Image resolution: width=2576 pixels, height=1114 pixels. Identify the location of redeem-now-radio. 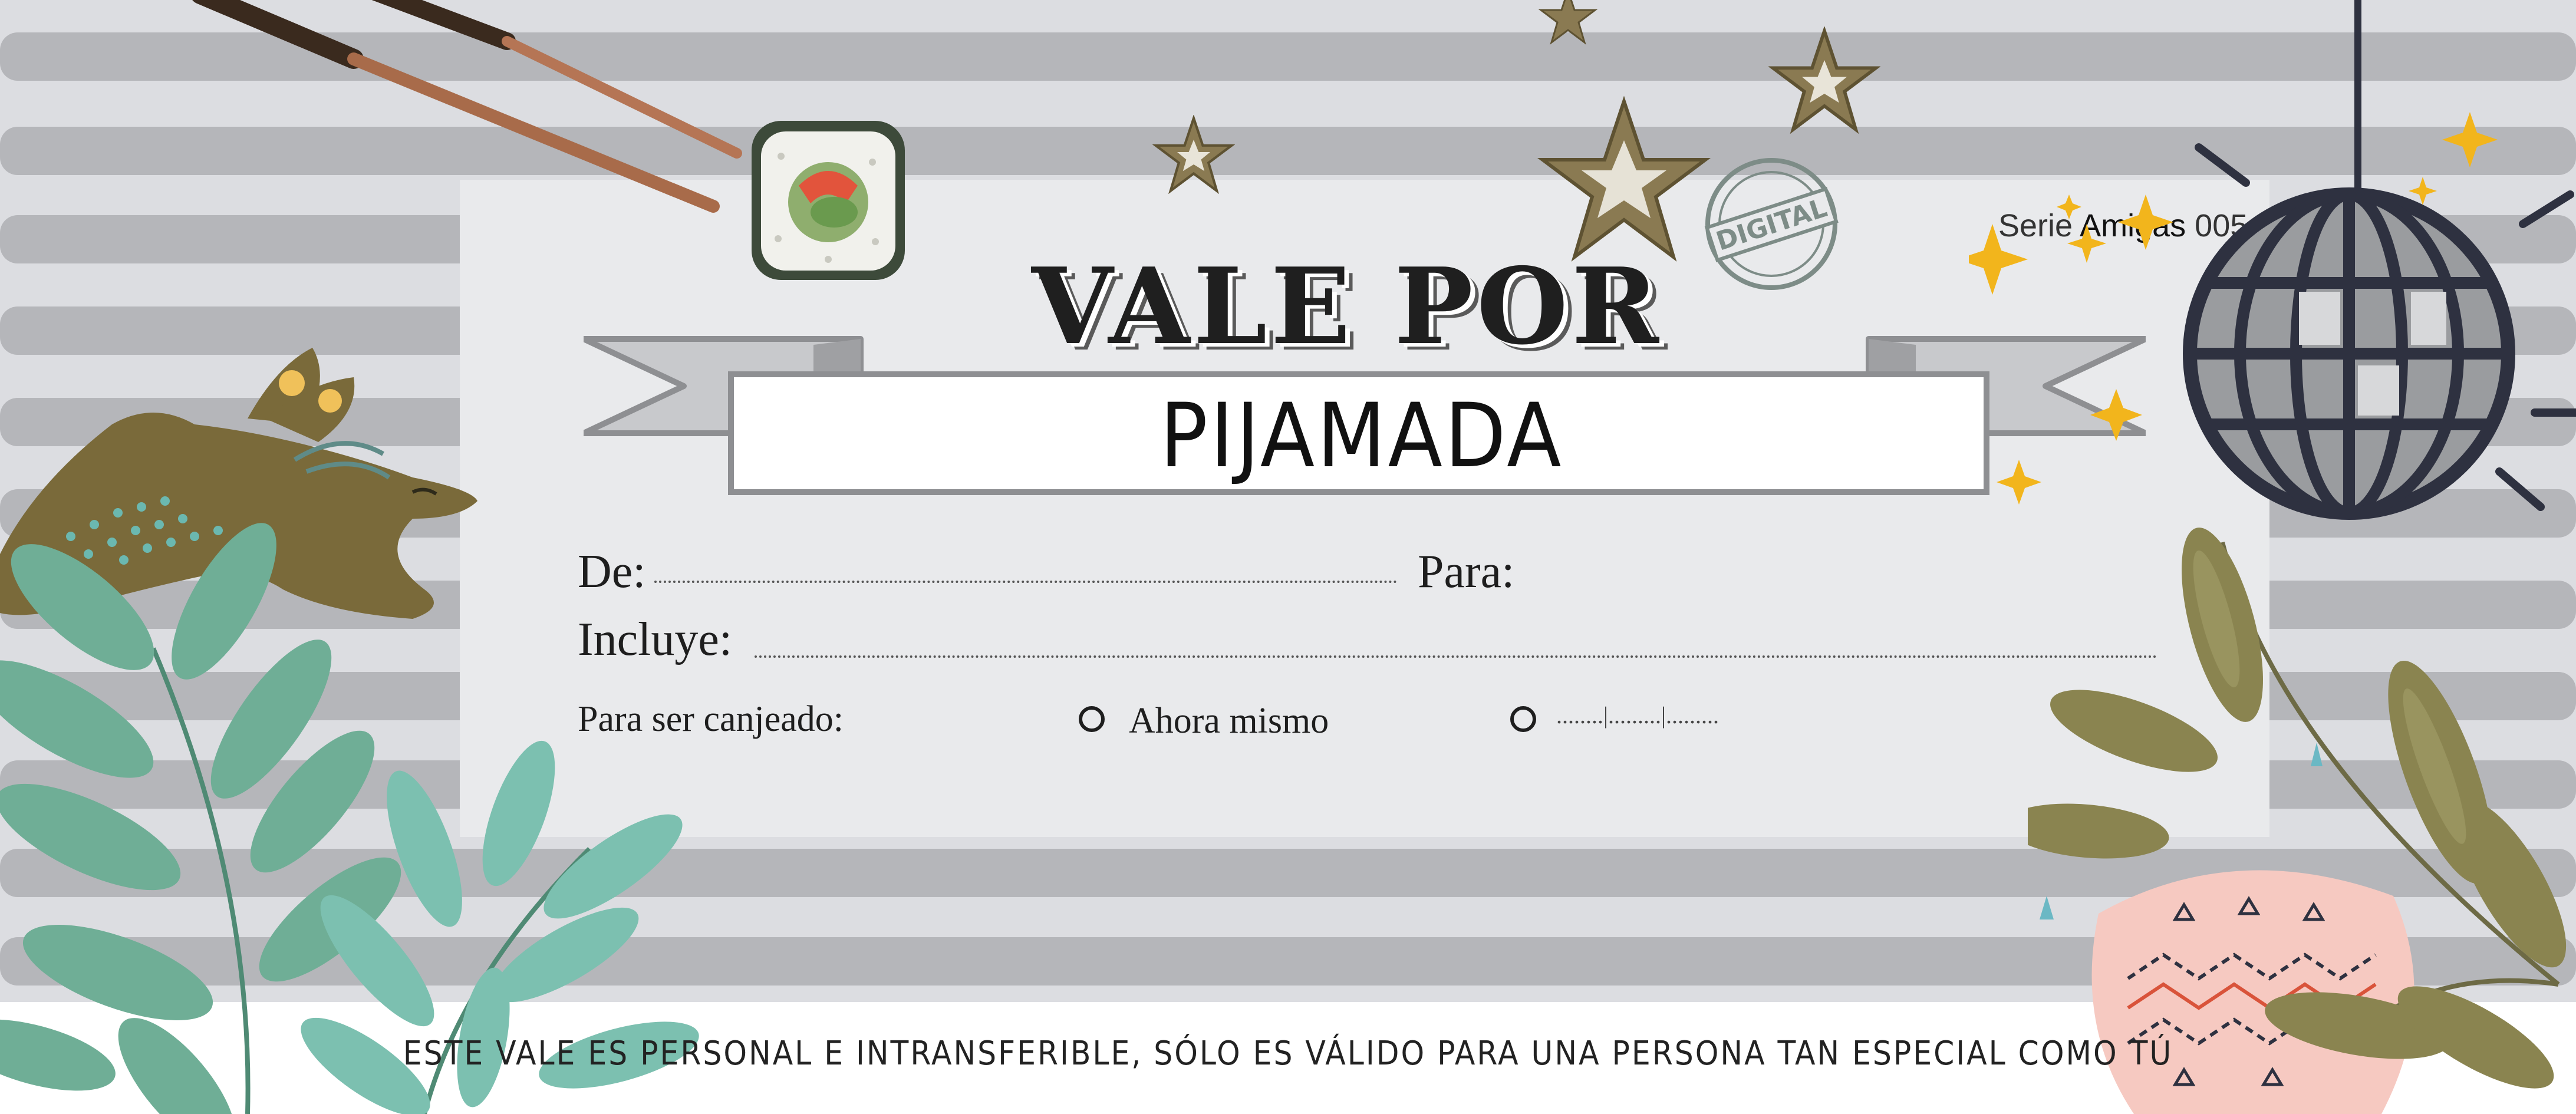
(1092, 719).